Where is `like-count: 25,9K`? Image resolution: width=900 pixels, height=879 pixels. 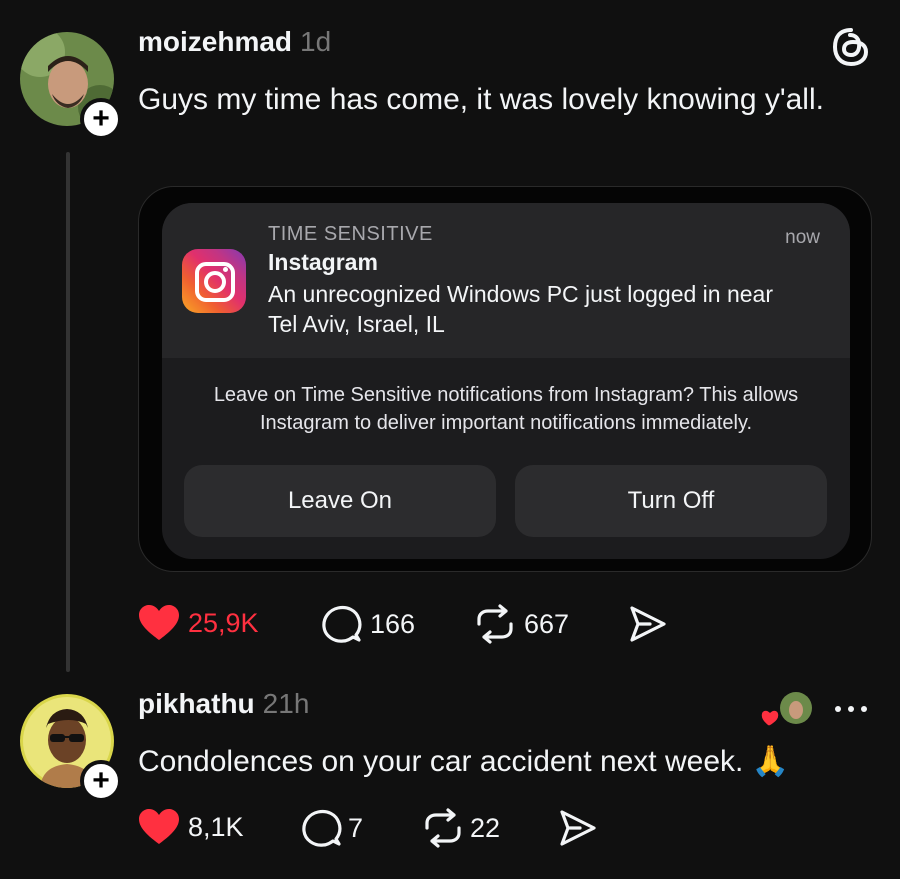
like-count: 25,9K is located at coordinates (223, 622).